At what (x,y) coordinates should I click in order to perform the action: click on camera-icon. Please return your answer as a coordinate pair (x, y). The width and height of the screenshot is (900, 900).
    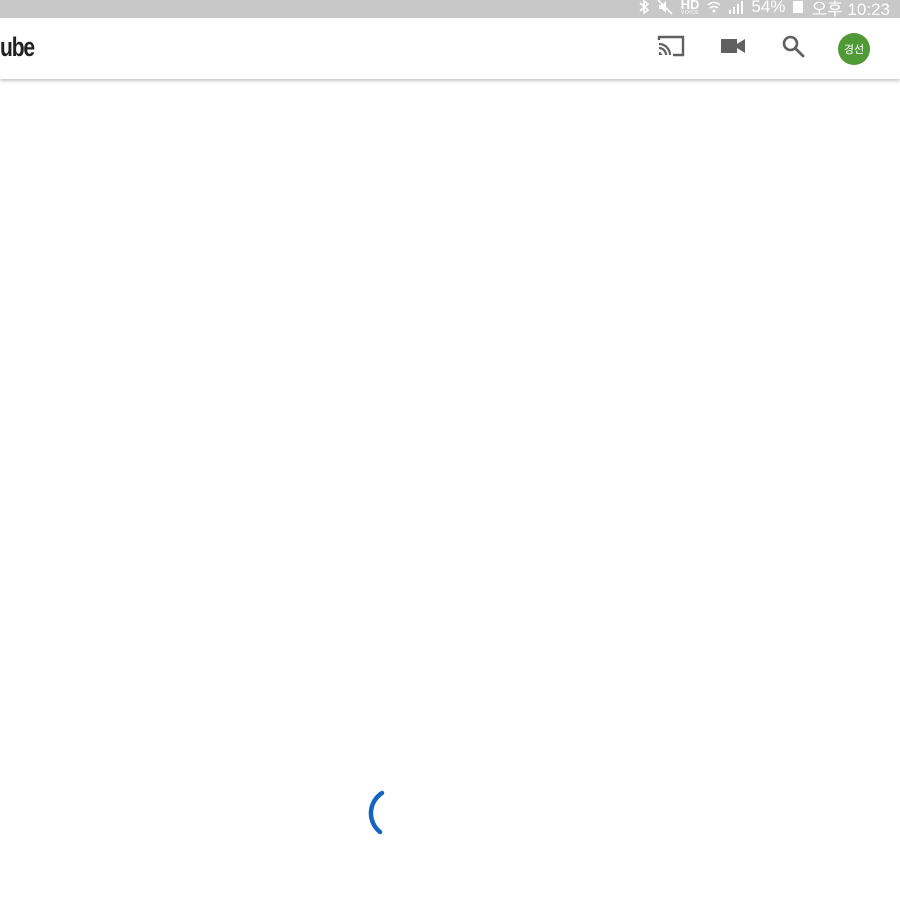
    Looking at the image, I should click on (733, 48).